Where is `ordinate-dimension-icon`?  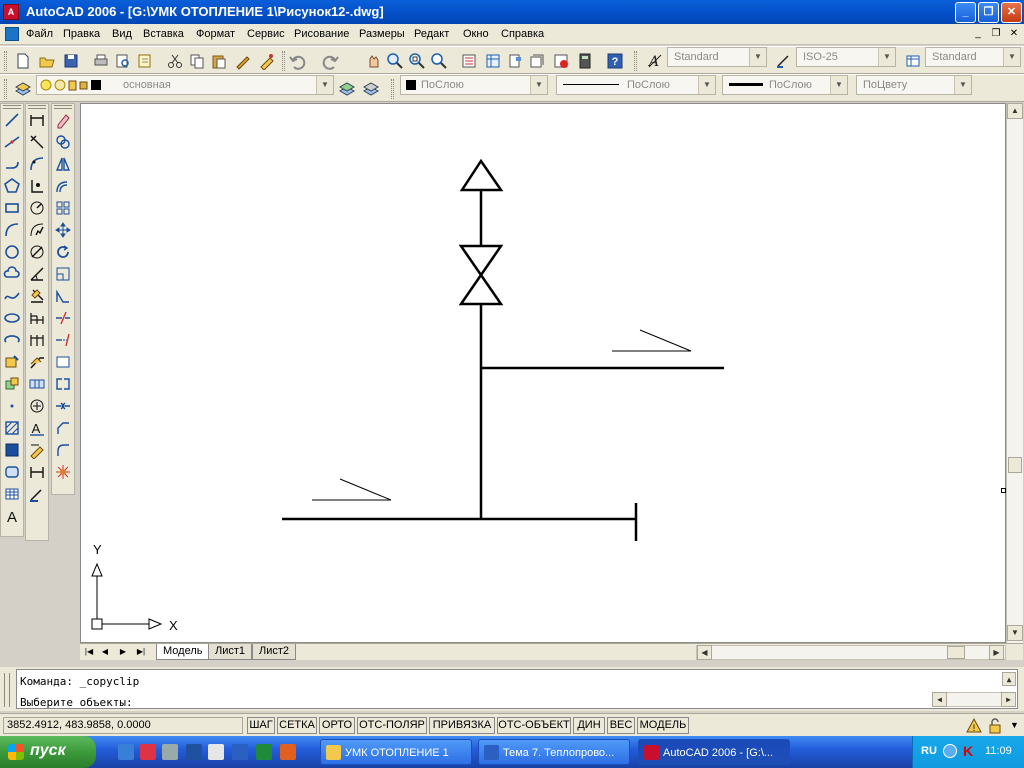 ordinate-dimension-icon is located at coordinates (37, 186).